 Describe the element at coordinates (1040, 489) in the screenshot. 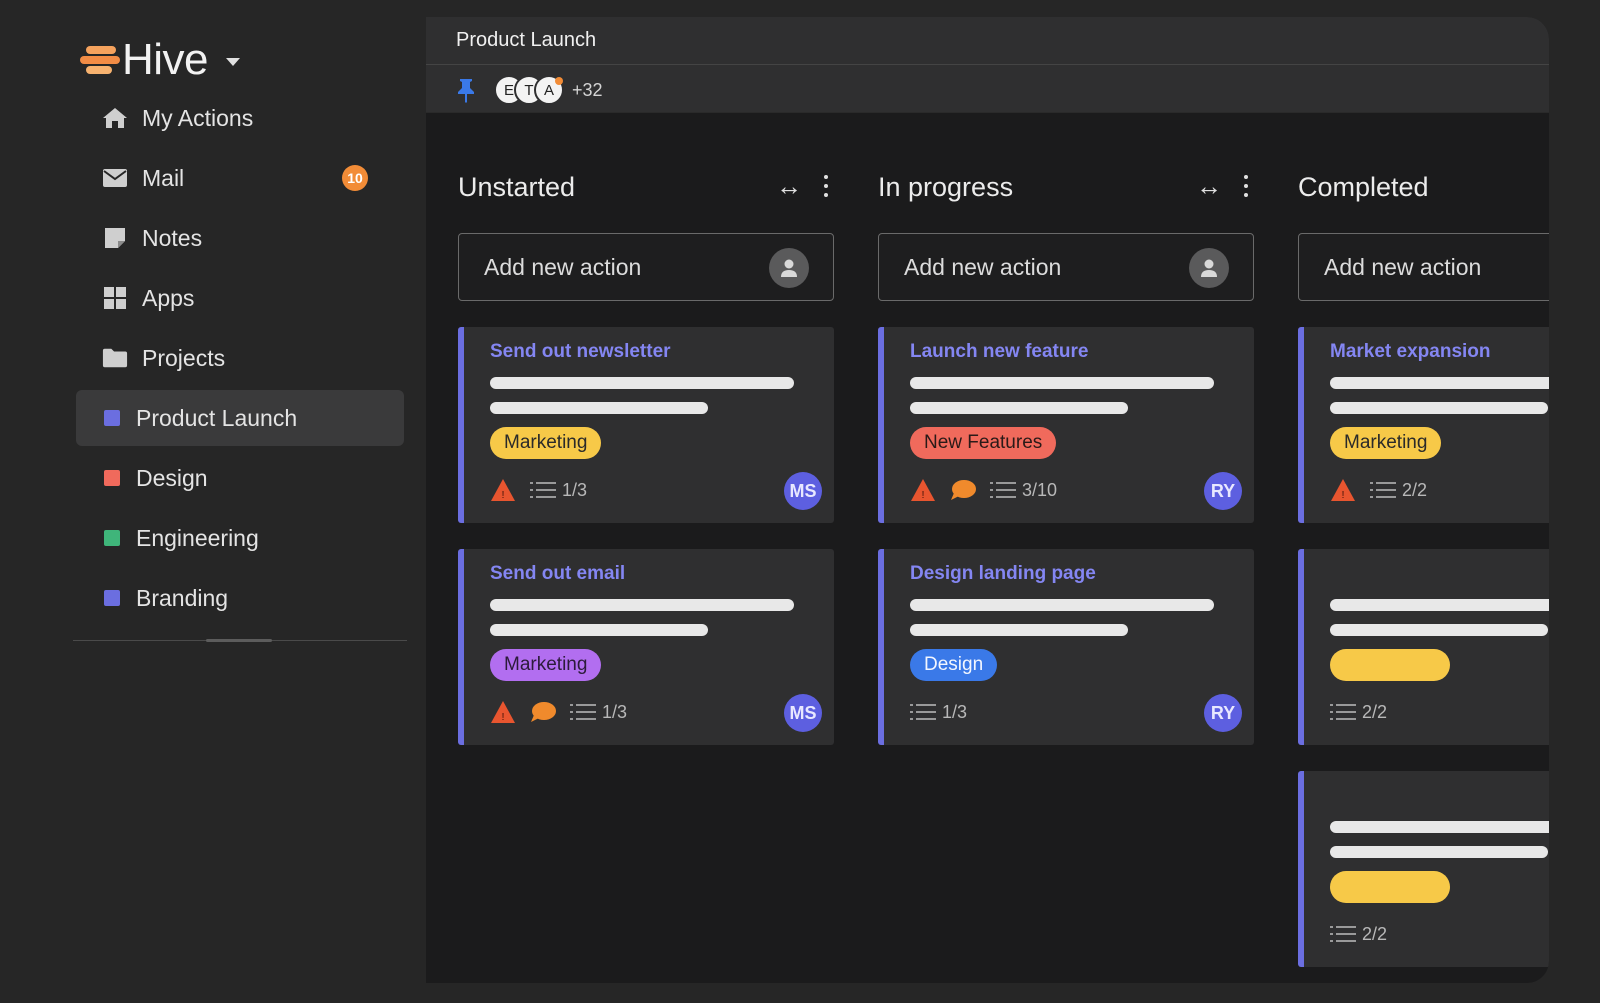

I see `checklist-count: 3/10` at that location.